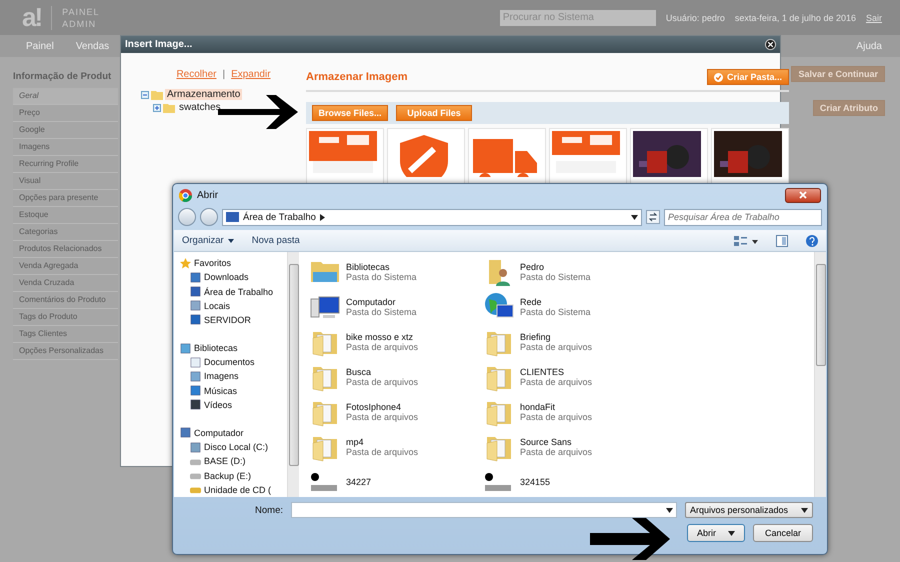 The image size is (900, 562). Describe the element at coordinates (219, 433) in the screenshot. I see `nav-group: Computador` at that location.